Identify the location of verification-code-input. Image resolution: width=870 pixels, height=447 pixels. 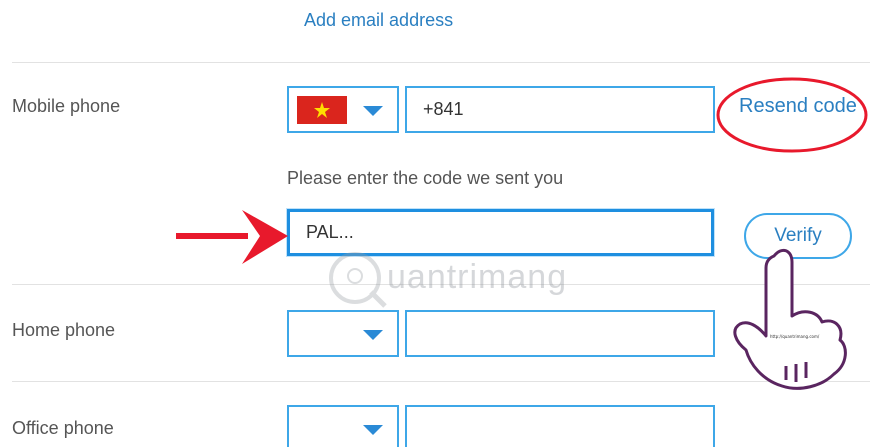
(500, 232).